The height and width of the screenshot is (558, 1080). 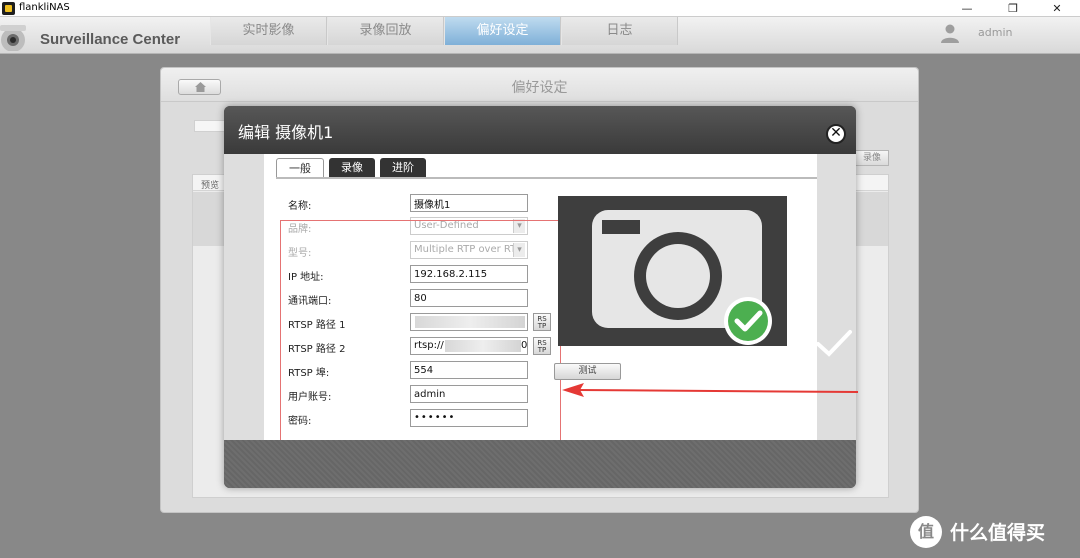 I want to click on main-nav: 实时影像 录像回放 偏好设定 日志, so click(x=444, y=31).